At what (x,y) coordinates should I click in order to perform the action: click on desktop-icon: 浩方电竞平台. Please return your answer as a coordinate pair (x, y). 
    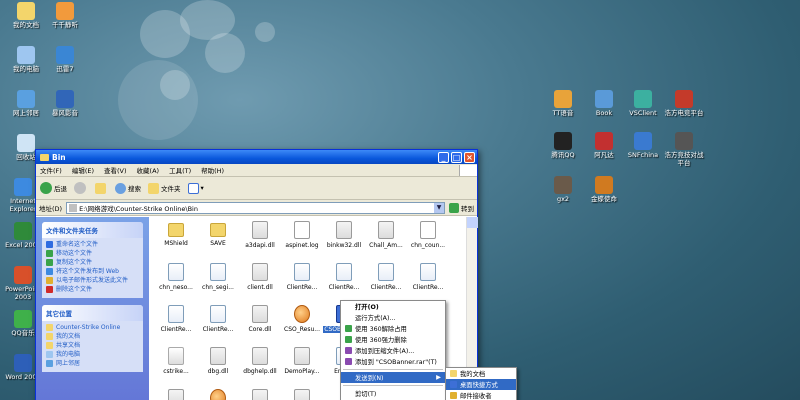
    Looking at the image, I should click on (684, 103).